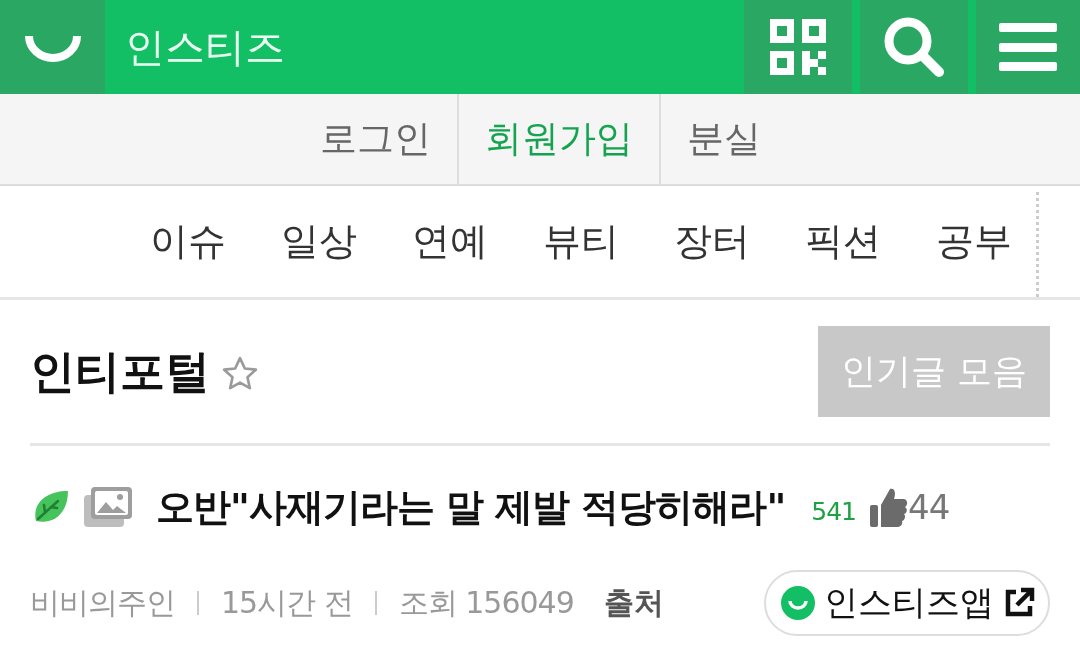  What do you see at coordinates (914, 47) in the screenshot?
I see `search-icon` at bounding box center [914, 47].